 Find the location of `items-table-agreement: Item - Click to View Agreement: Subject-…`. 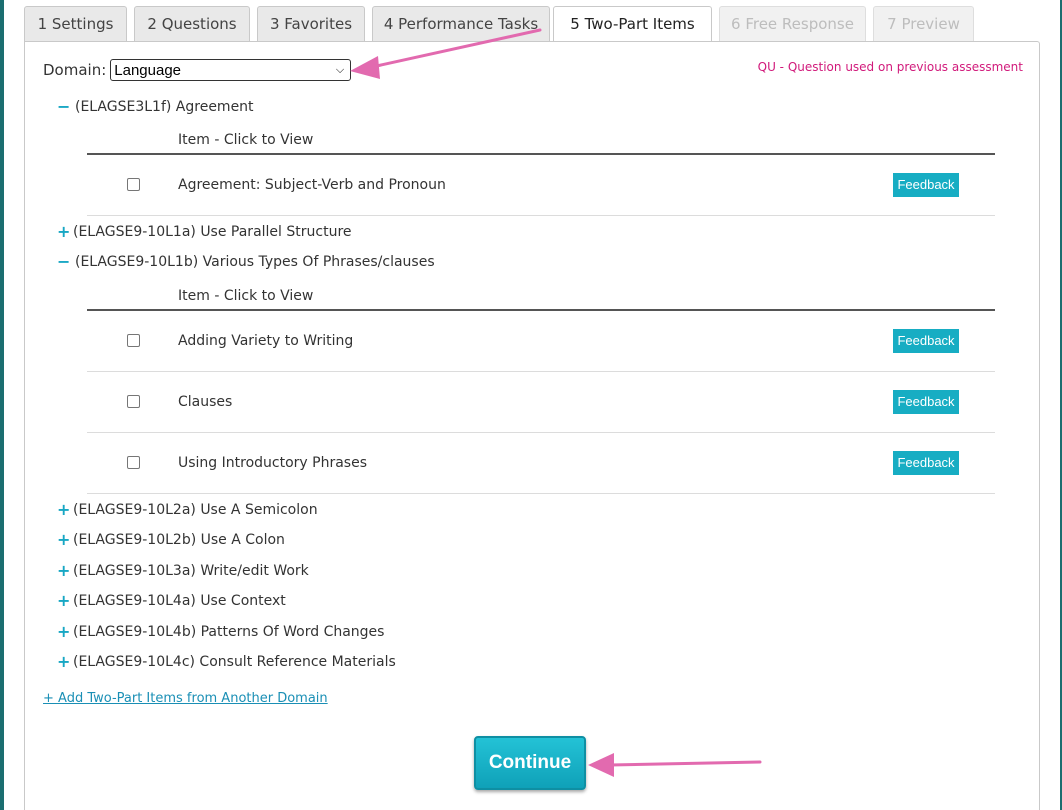

items-table-agreement: Item - Click to View Agreement: Subject-… is located at coordinates (541, 170).